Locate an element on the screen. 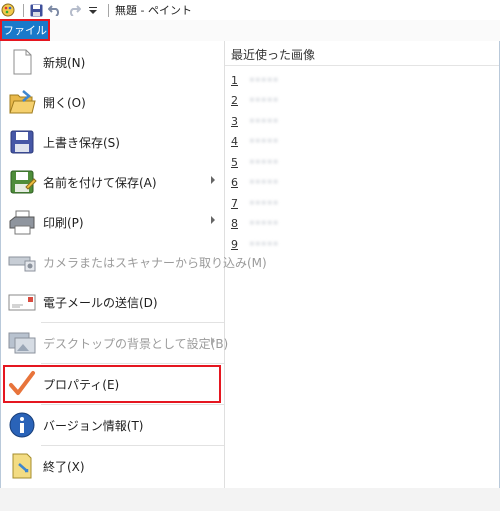 The height and width of the screenshot is (511, 500). recent-item-number: 5 is located at coordinates (234, 162).